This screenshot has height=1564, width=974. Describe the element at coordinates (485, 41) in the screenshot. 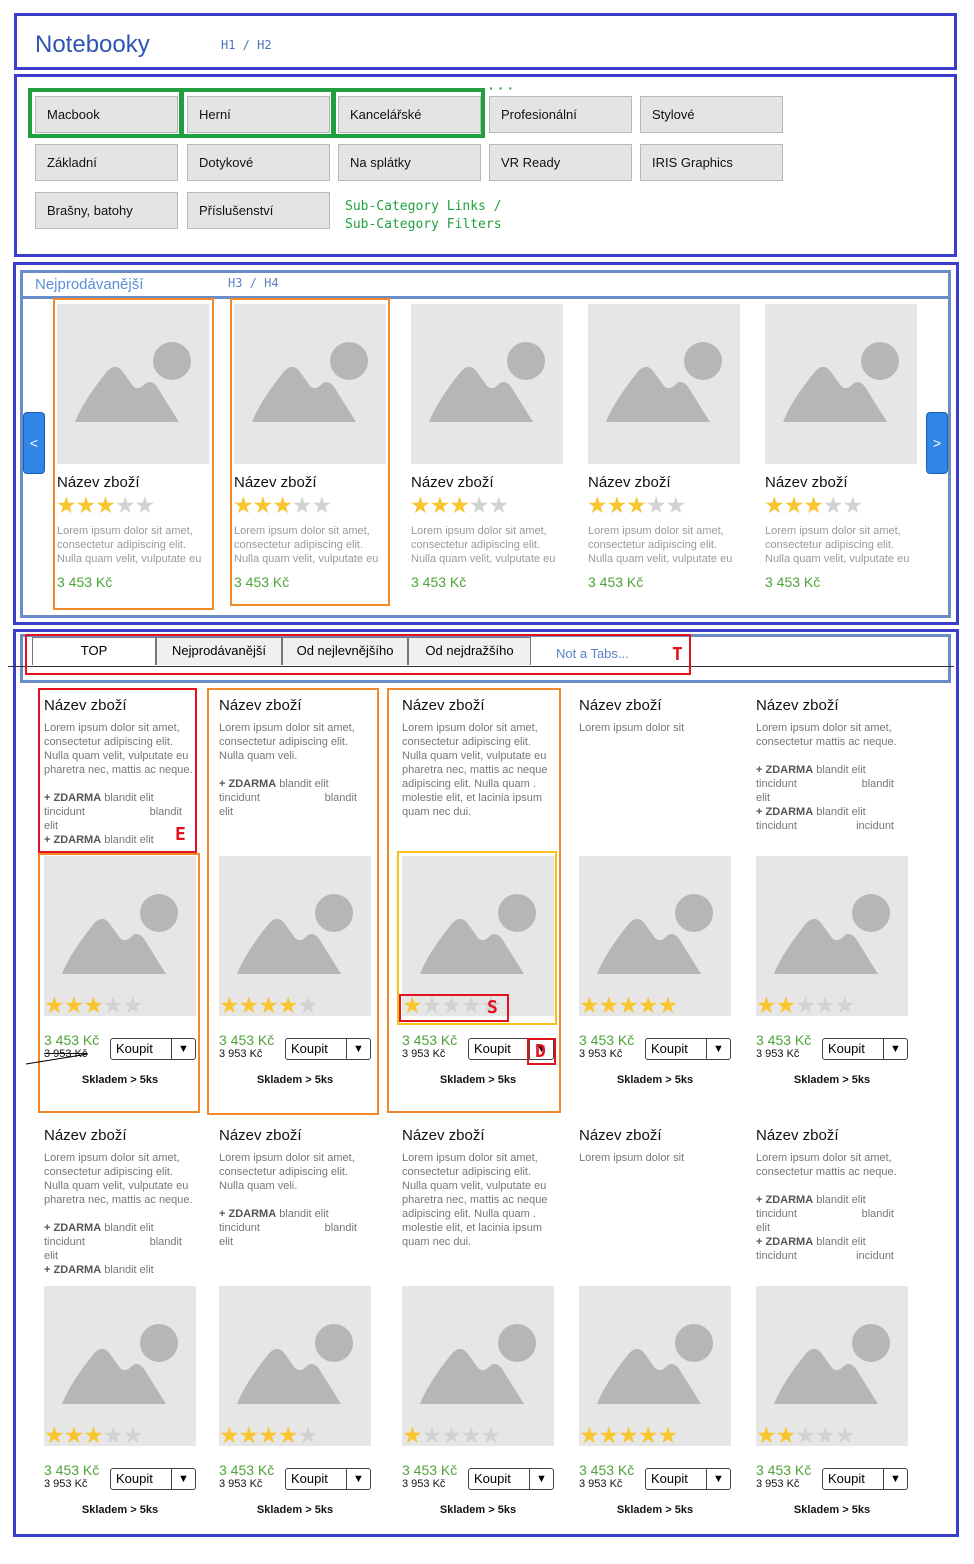

I see `header-frame` at that location.